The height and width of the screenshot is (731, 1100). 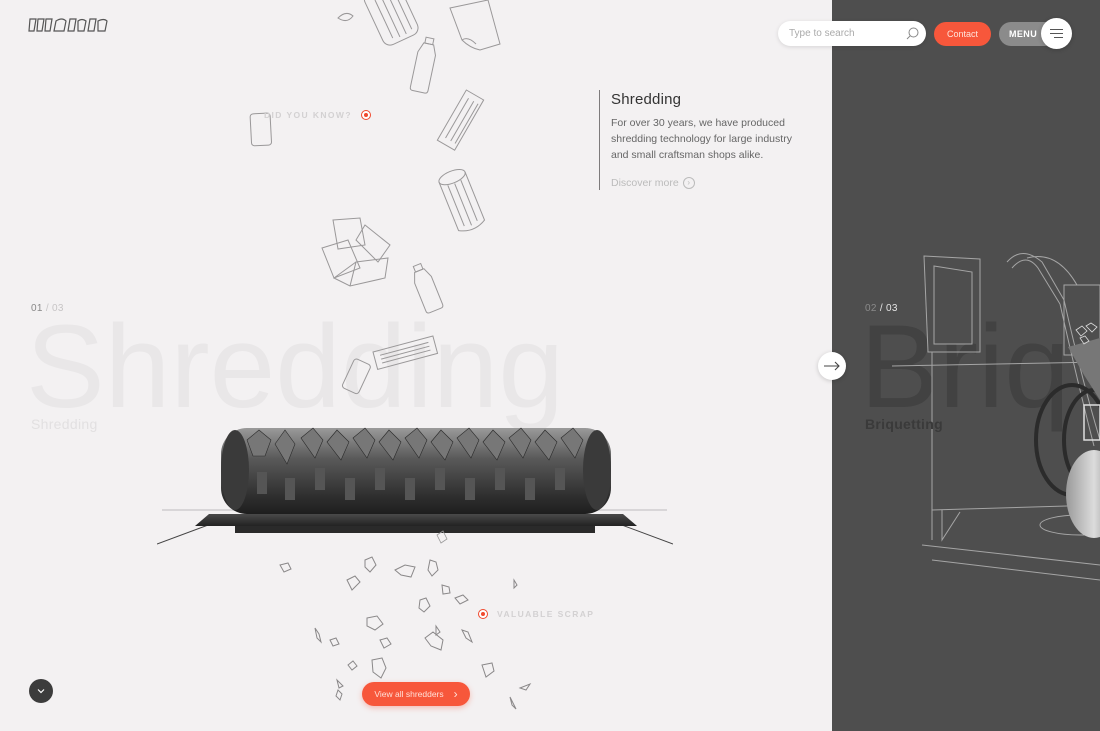 I want to click on slide-background-word: Briq, so click(x=965, y=367).